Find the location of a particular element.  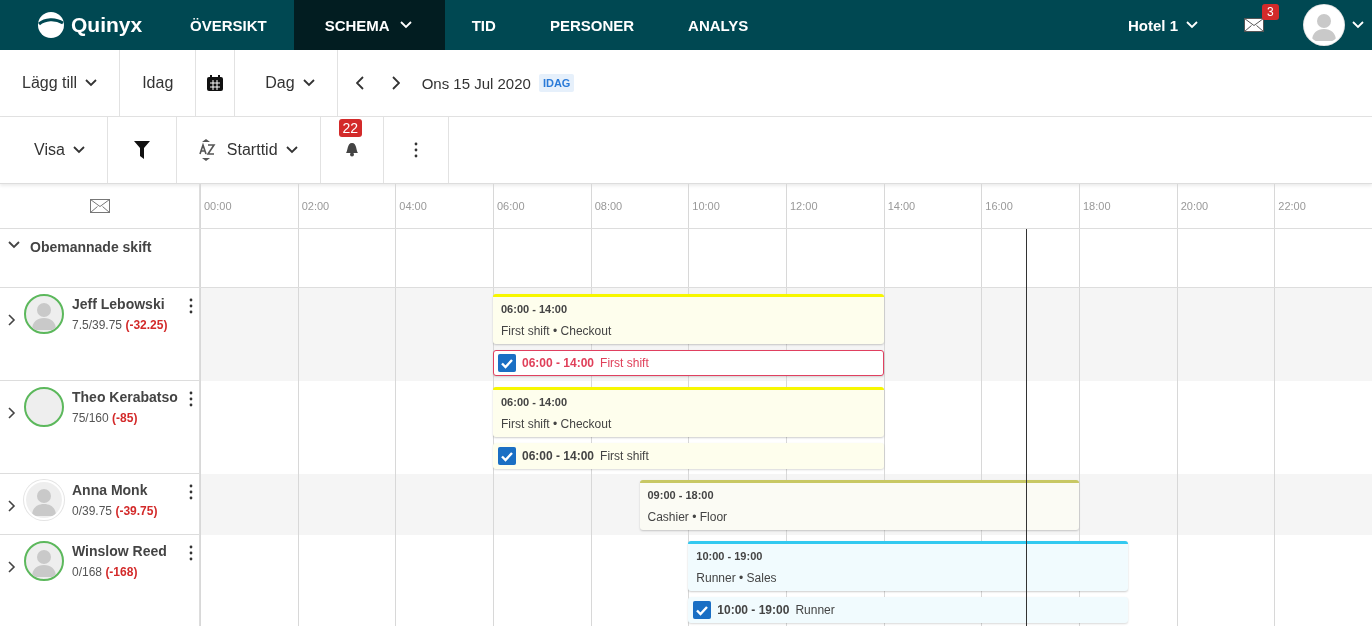

show-dropdown: Visa is located at coordinates (54, 150).